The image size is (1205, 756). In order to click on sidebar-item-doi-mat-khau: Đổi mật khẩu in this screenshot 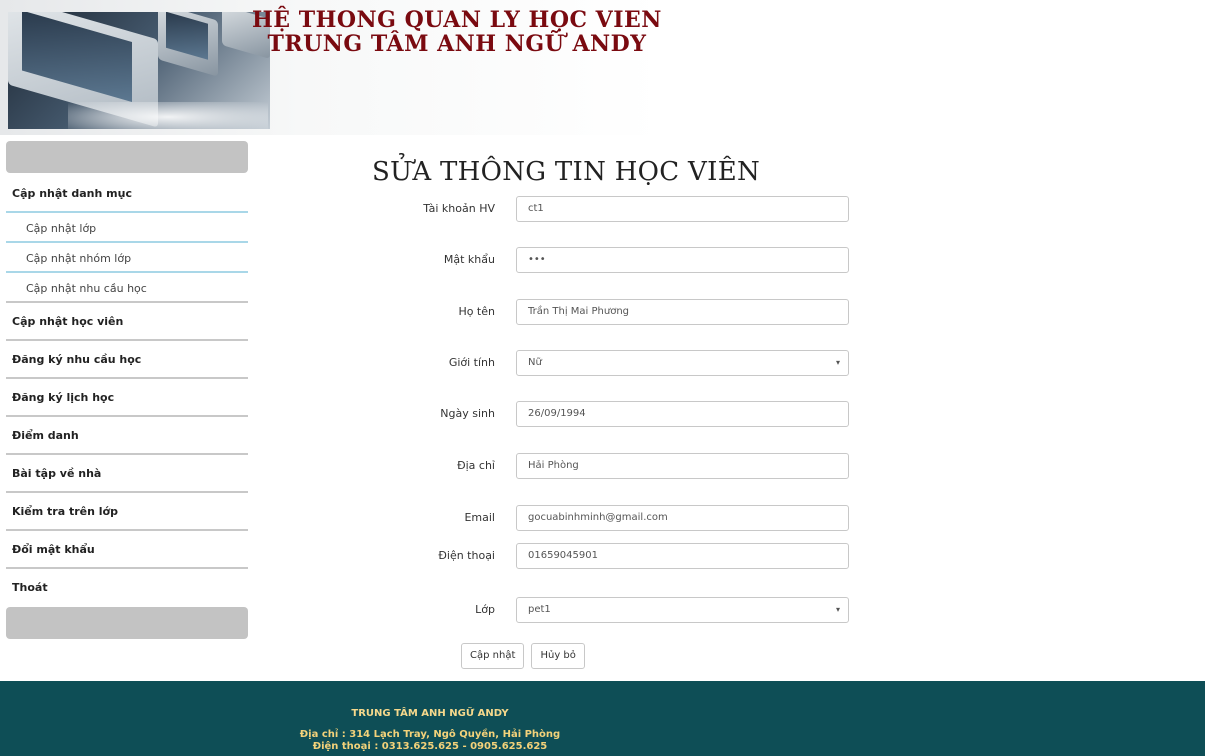, I will do `click(127, 550)`.